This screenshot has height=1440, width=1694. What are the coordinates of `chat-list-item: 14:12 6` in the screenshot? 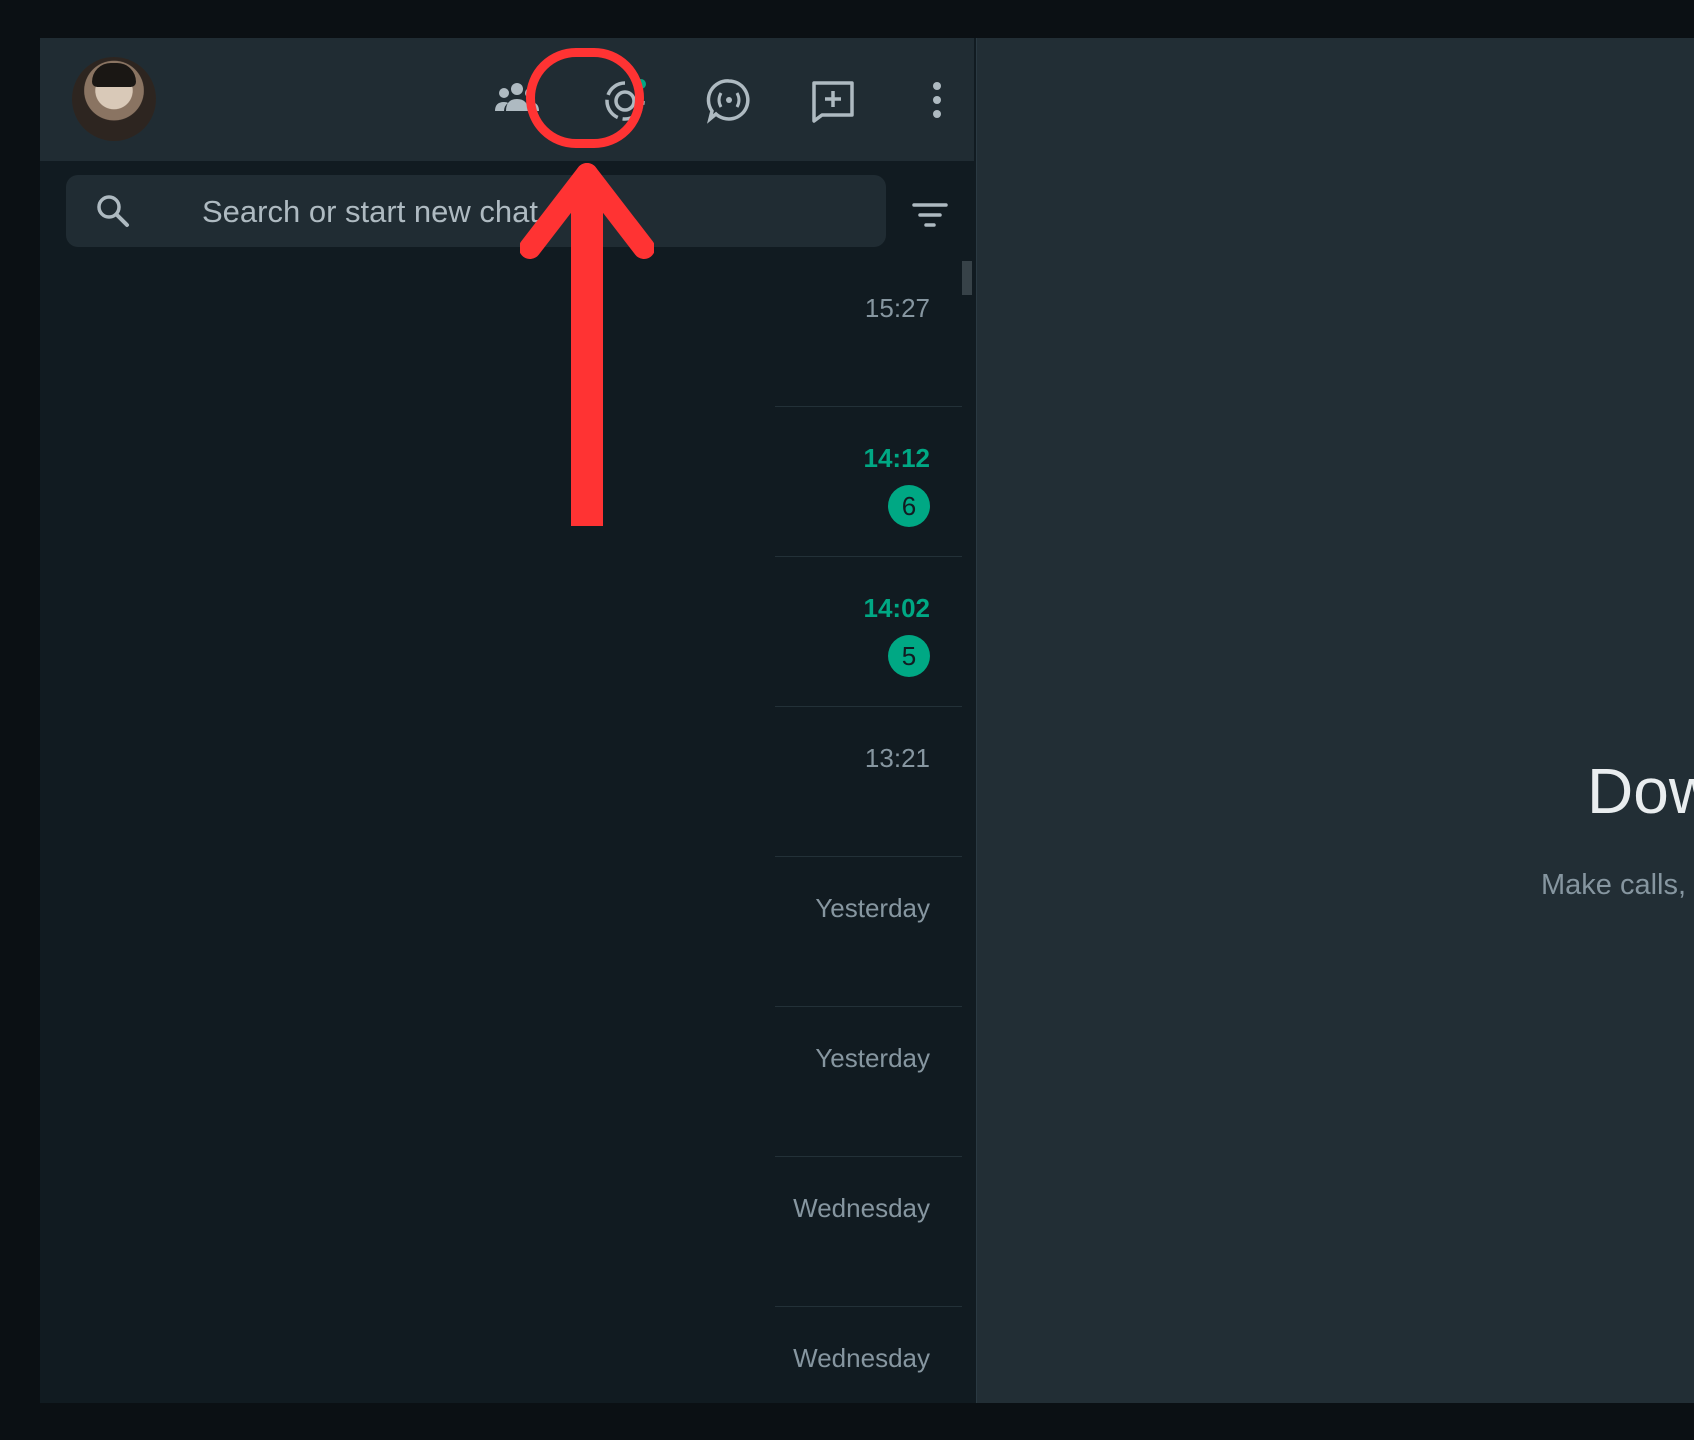 It's located at (501, 482).